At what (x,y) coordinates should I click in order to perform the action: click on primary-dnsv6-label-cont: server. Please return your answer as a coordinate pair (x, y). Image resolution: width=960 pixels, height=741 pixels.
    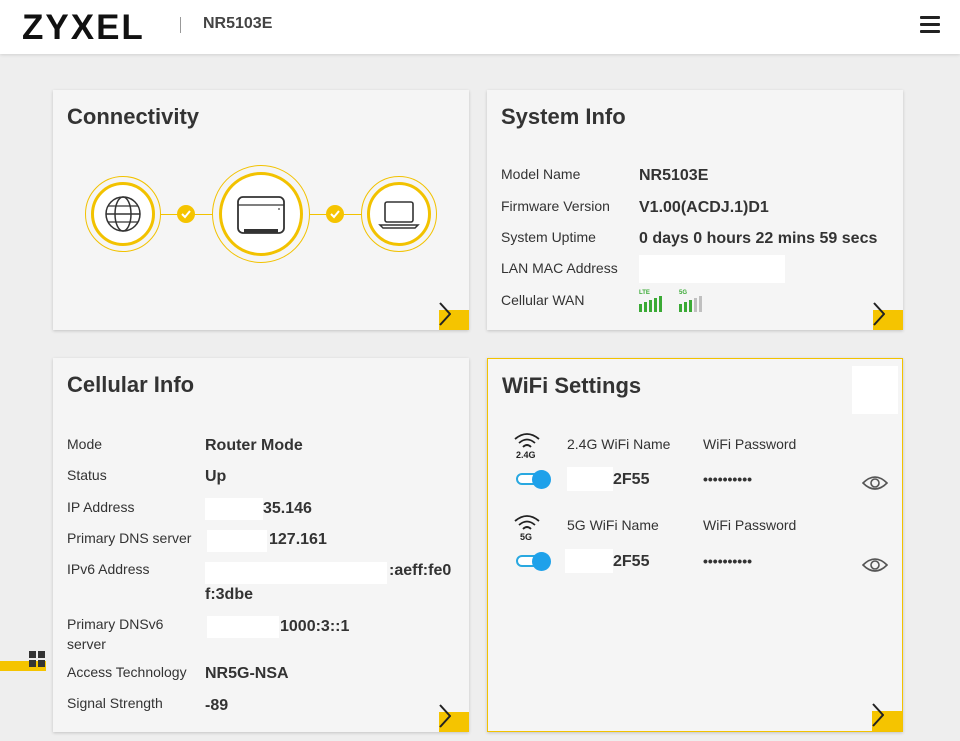
    Looking at the image, I should click on (86, 644).